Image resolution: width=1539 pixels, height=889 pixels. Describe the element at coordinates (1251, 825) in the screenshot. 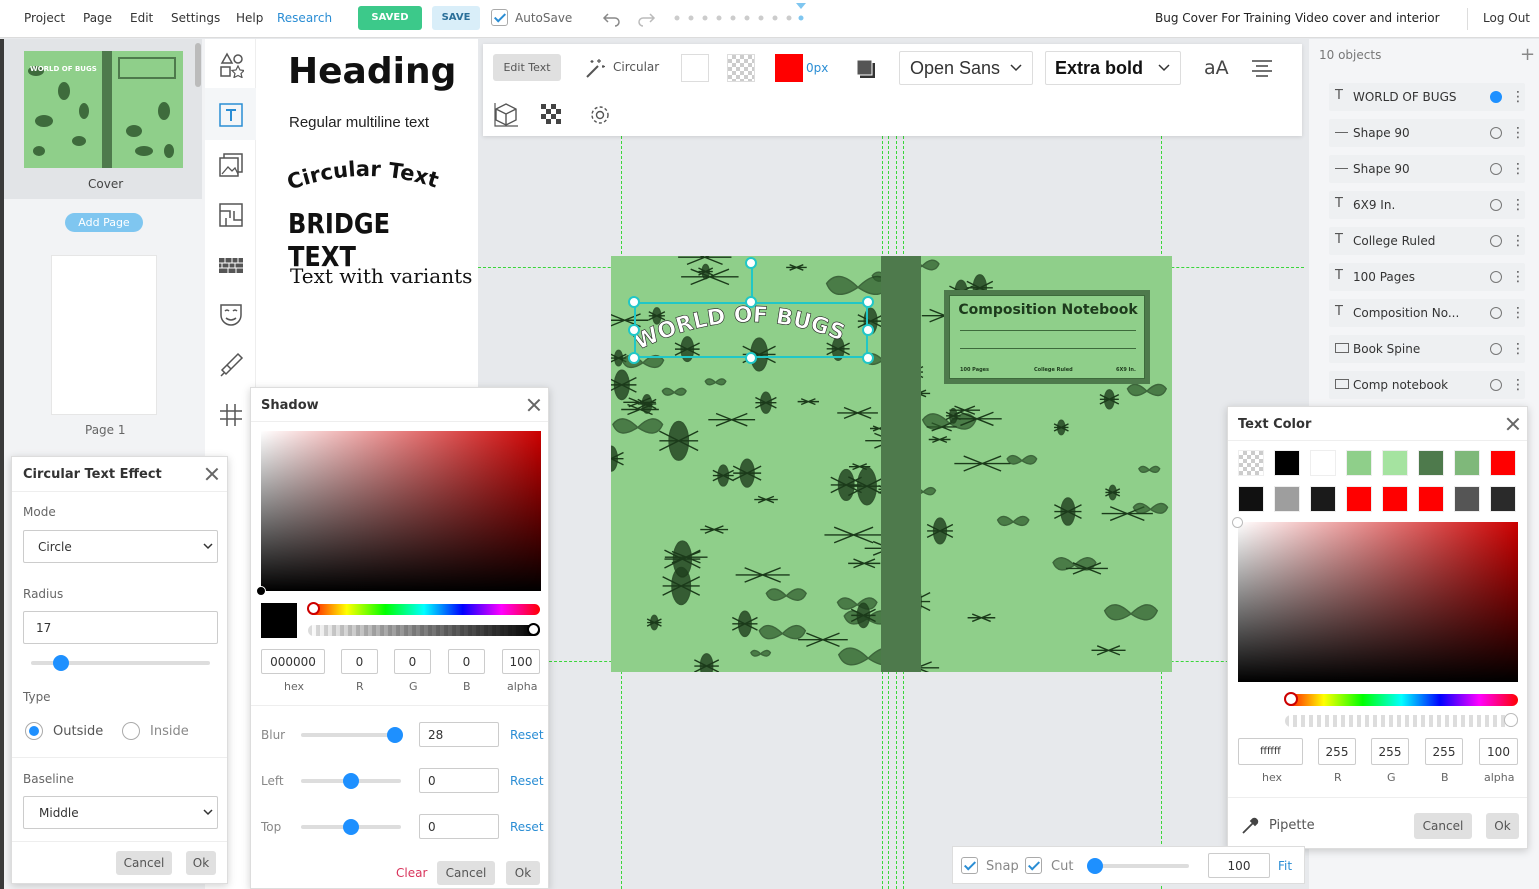

I see `pipette-icon` at that location.